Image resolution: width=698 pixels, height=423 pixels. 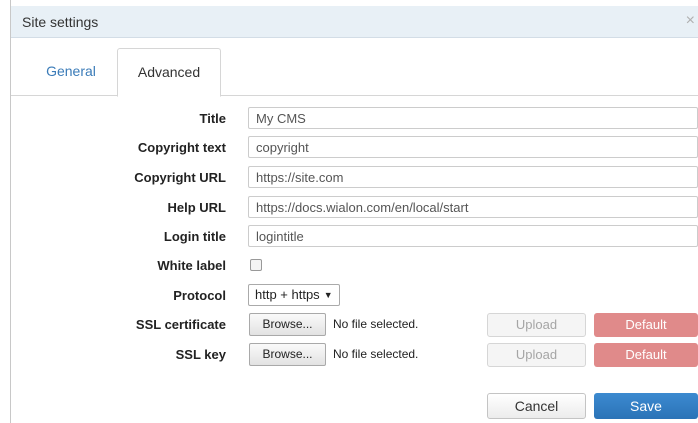 I want to click on protocol-select: http + https ▼, so click(x=294, y=295).